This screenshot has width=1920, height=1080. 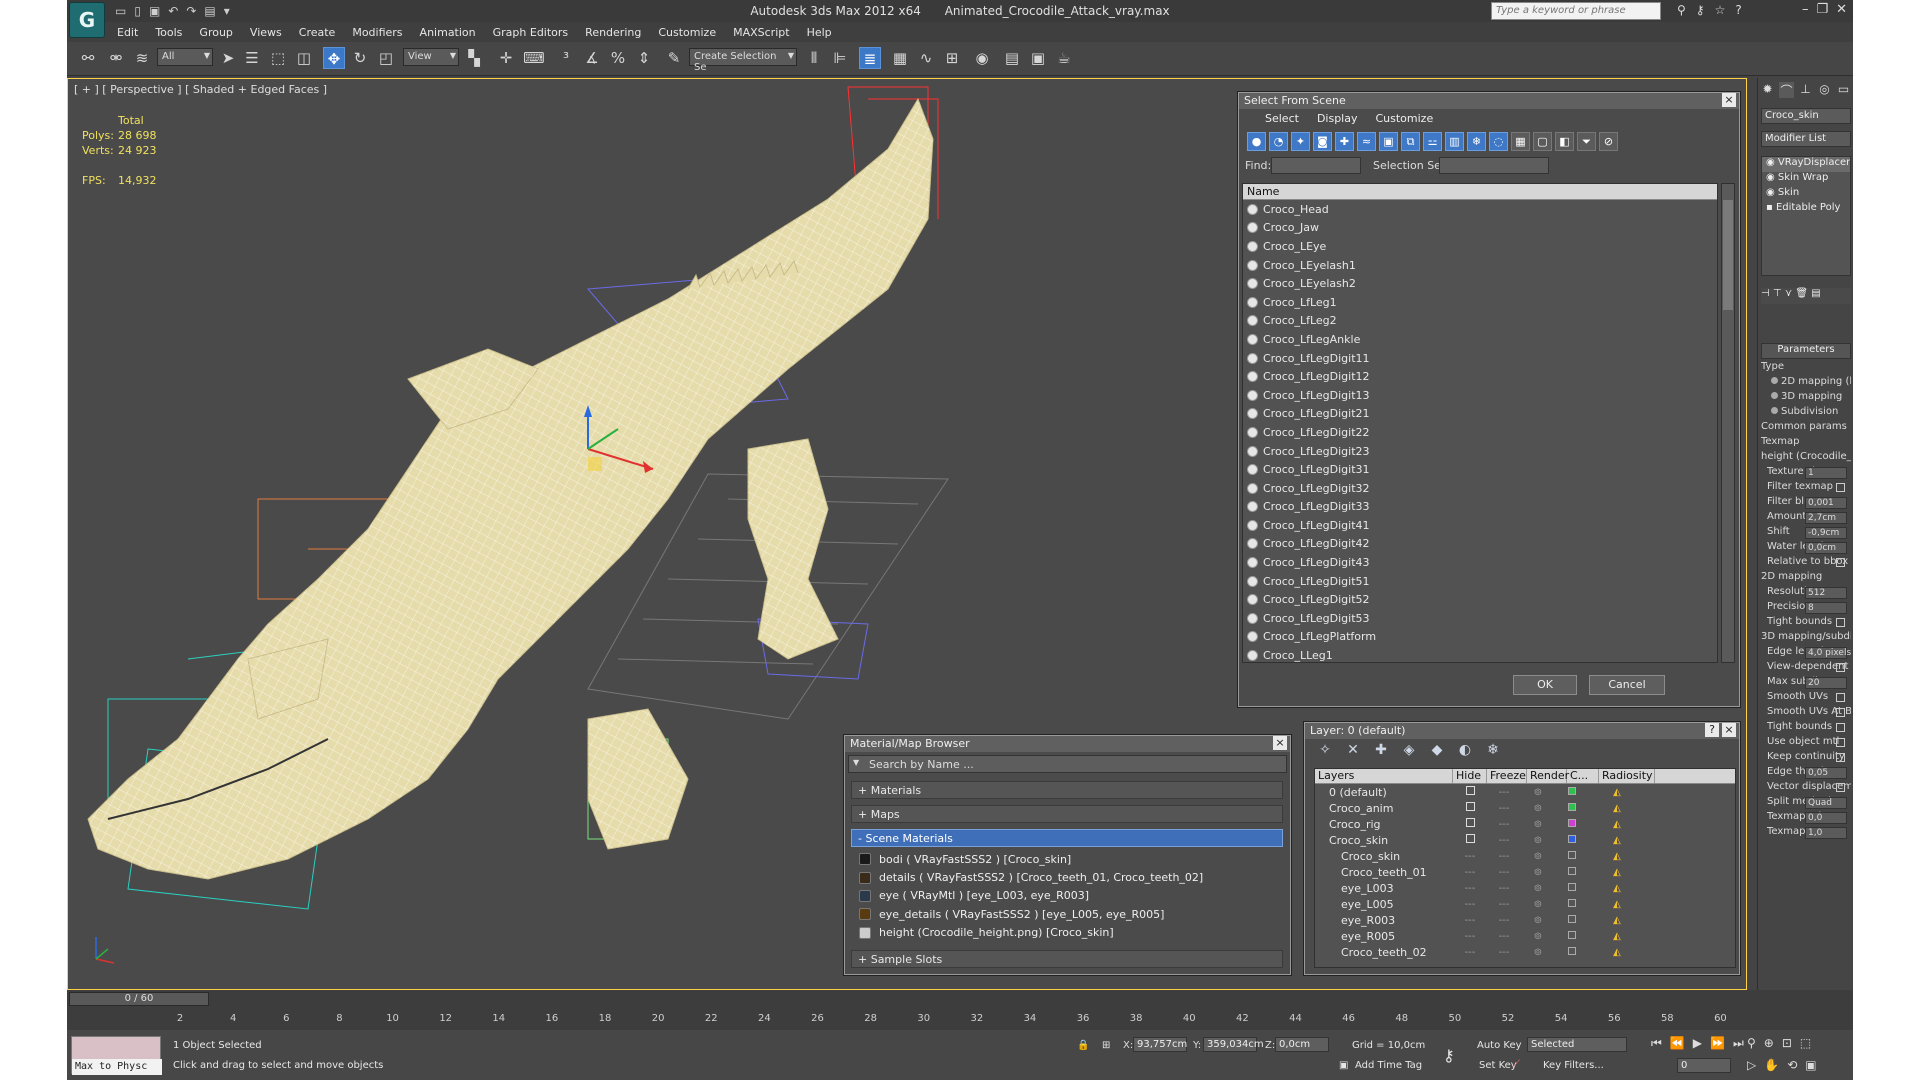 What do you see at coordinates (1388, 141) in the screenshot?
I see `display-groups-icon: ▣` at bounding box center [1388, 141].